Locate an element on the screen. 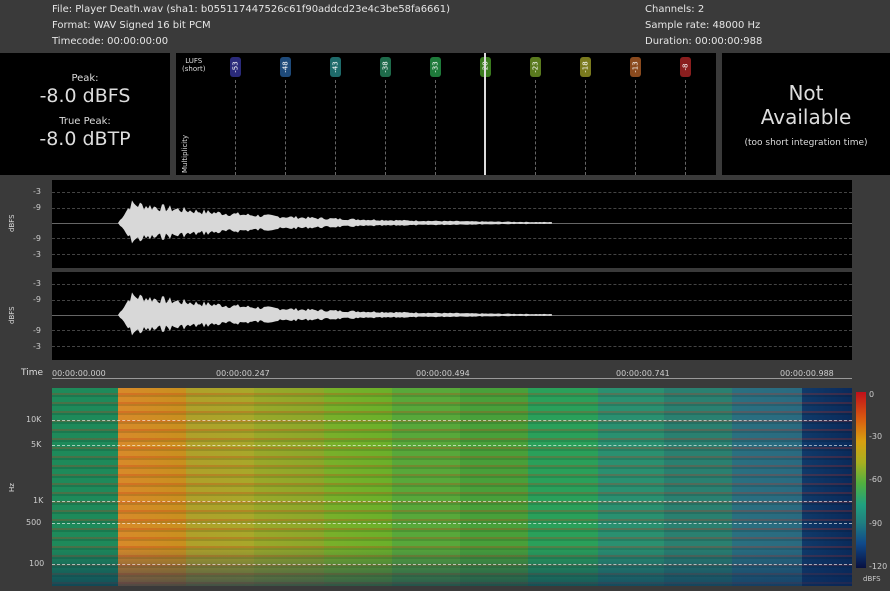  waveform-1-path is located at coordinates (335, 222).